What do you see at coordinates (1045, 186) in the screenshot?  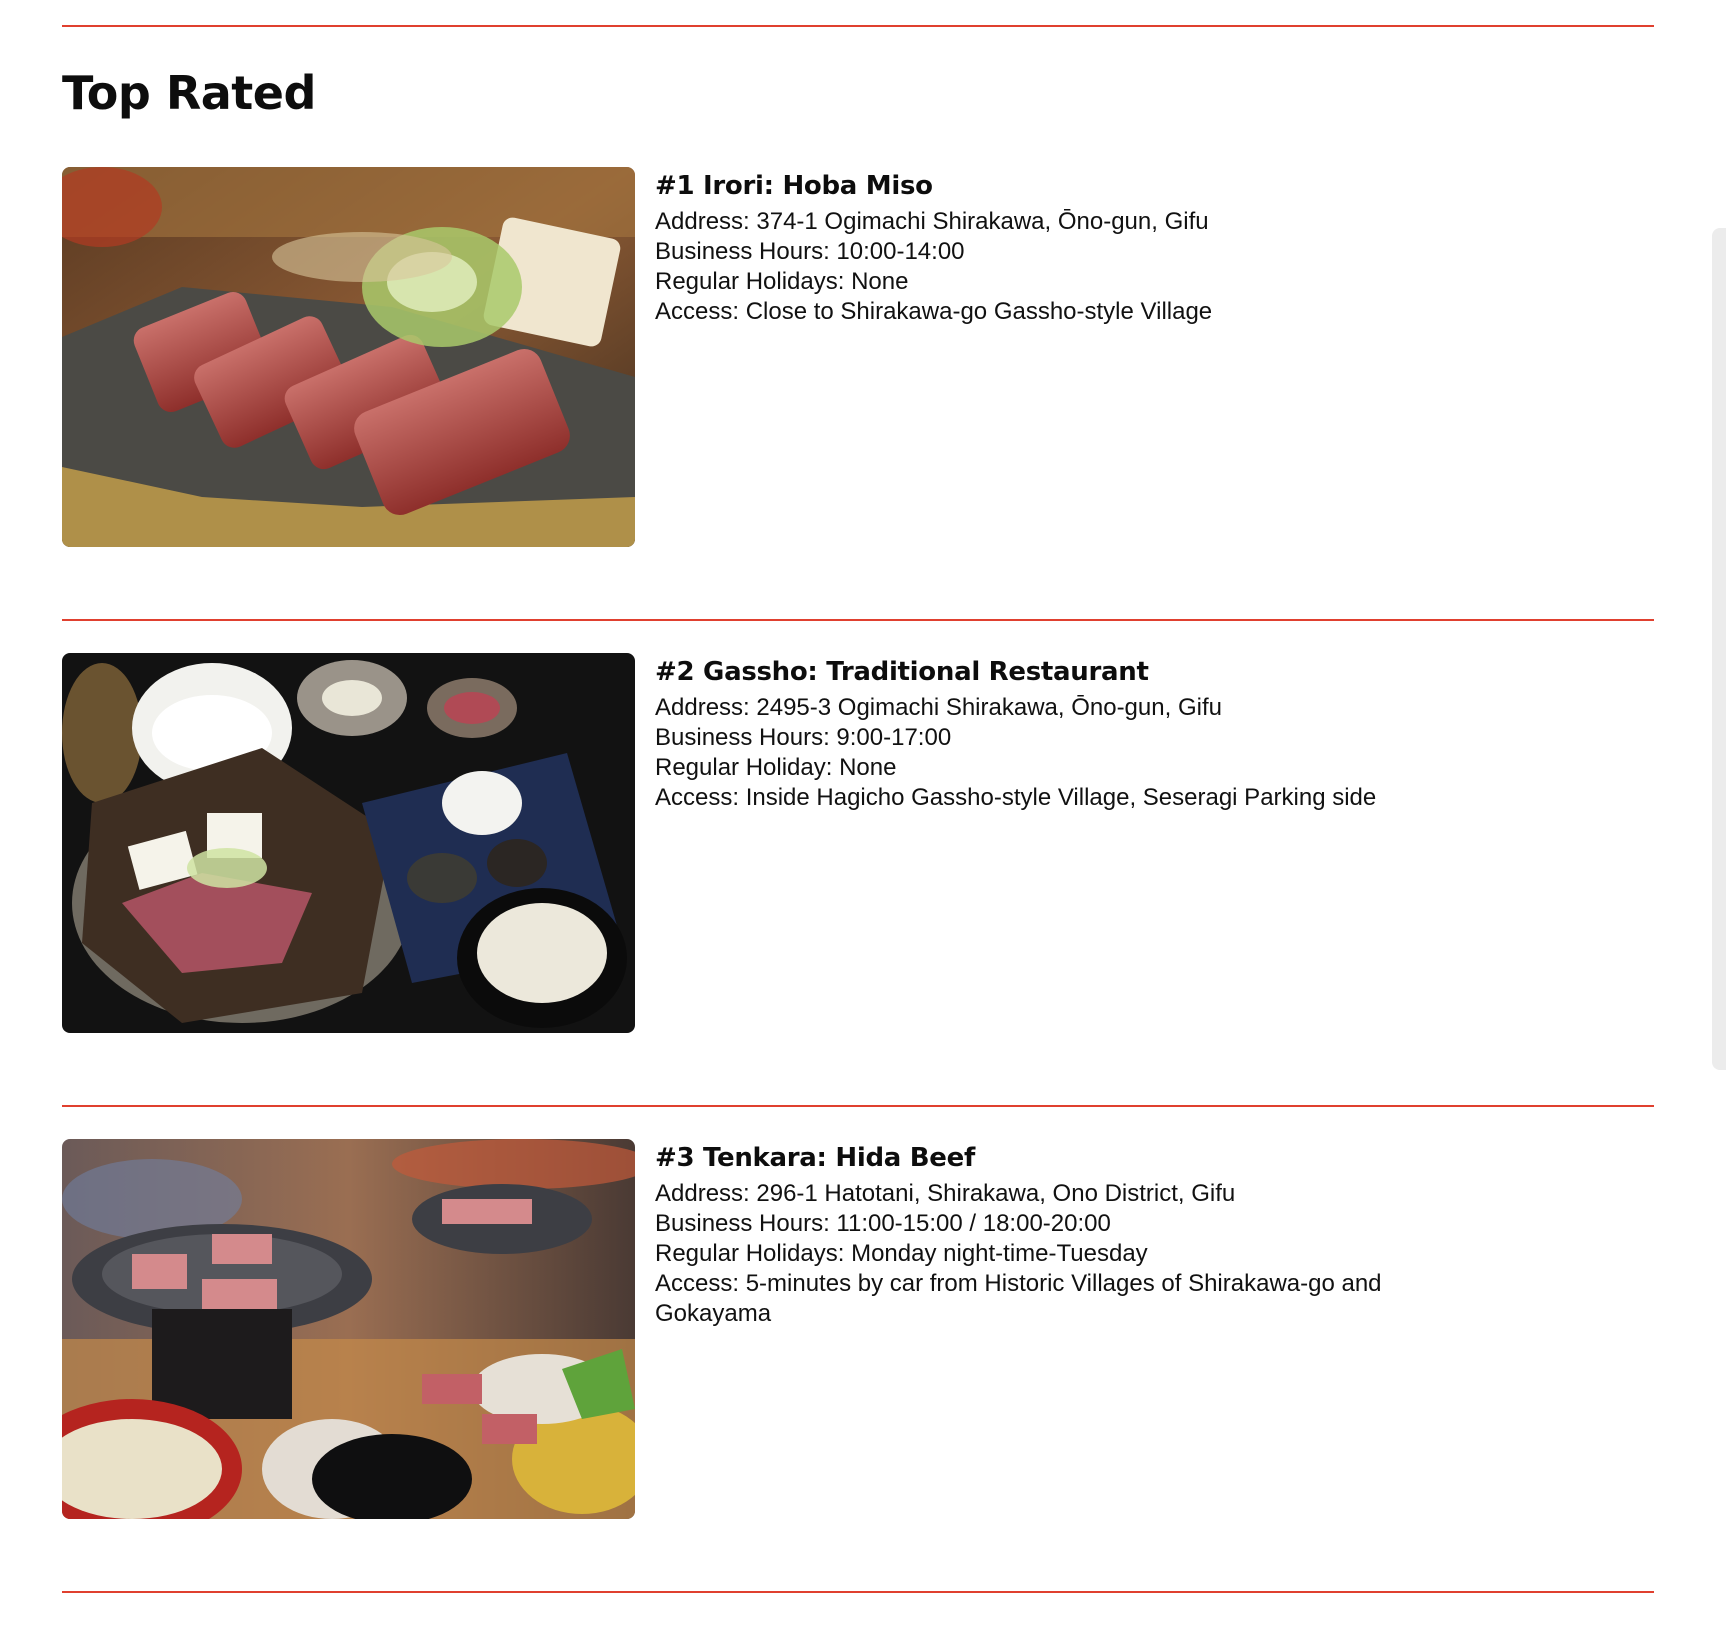 I see `restaurant-heading-1: #1 Irori: Hoba Miso` at bounding box center [1045, 186].